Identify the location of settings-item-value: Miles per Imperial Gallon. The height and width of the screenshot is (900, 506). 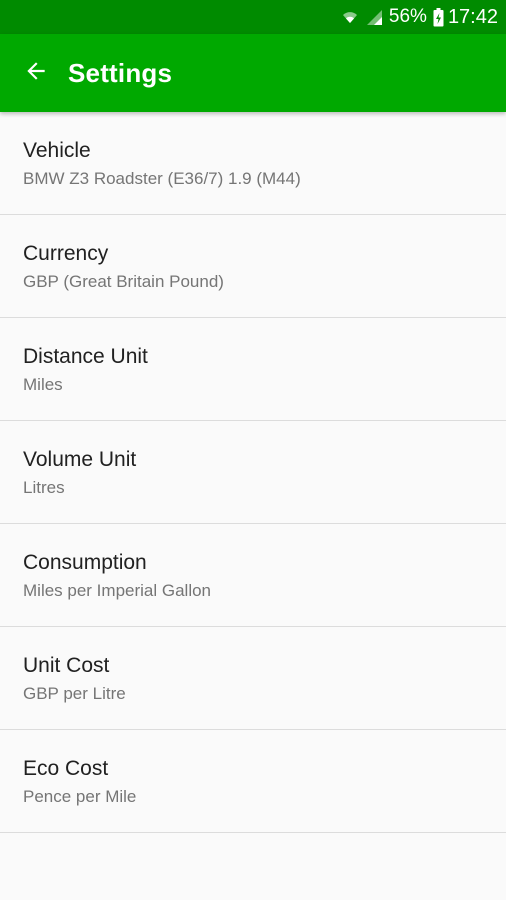
(117, 590).